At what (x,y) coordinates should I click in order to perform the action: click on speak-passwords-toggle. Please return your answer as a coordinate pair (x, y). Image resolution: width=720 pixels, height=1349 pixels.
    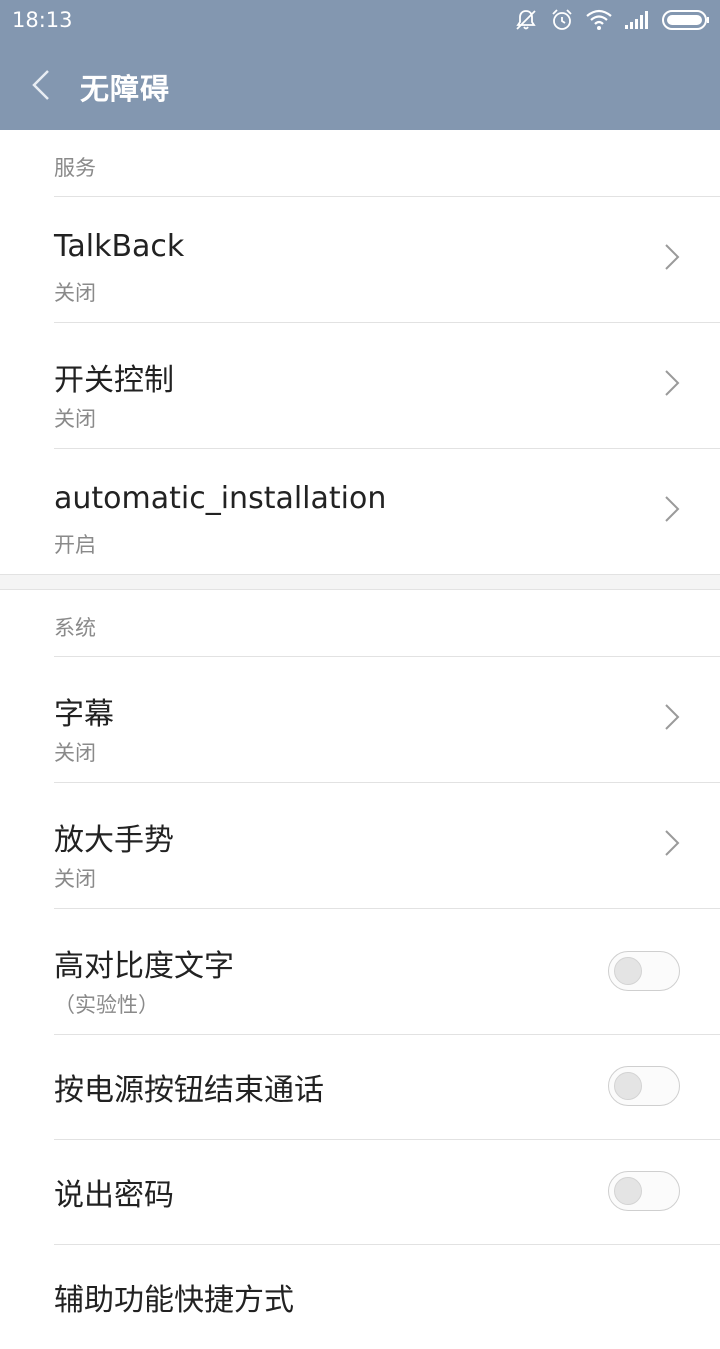
    Looking at the image, I should click on (644, 1191).